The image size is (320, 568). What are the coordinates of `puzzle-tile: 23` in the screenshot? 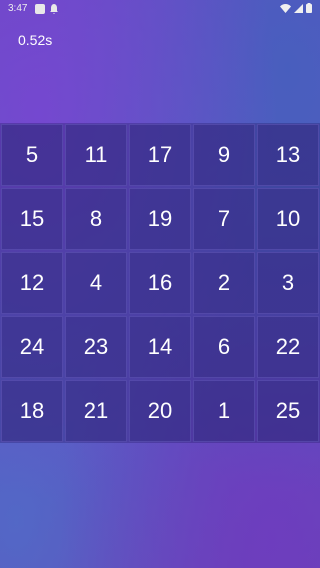 It's located at (96, 347).